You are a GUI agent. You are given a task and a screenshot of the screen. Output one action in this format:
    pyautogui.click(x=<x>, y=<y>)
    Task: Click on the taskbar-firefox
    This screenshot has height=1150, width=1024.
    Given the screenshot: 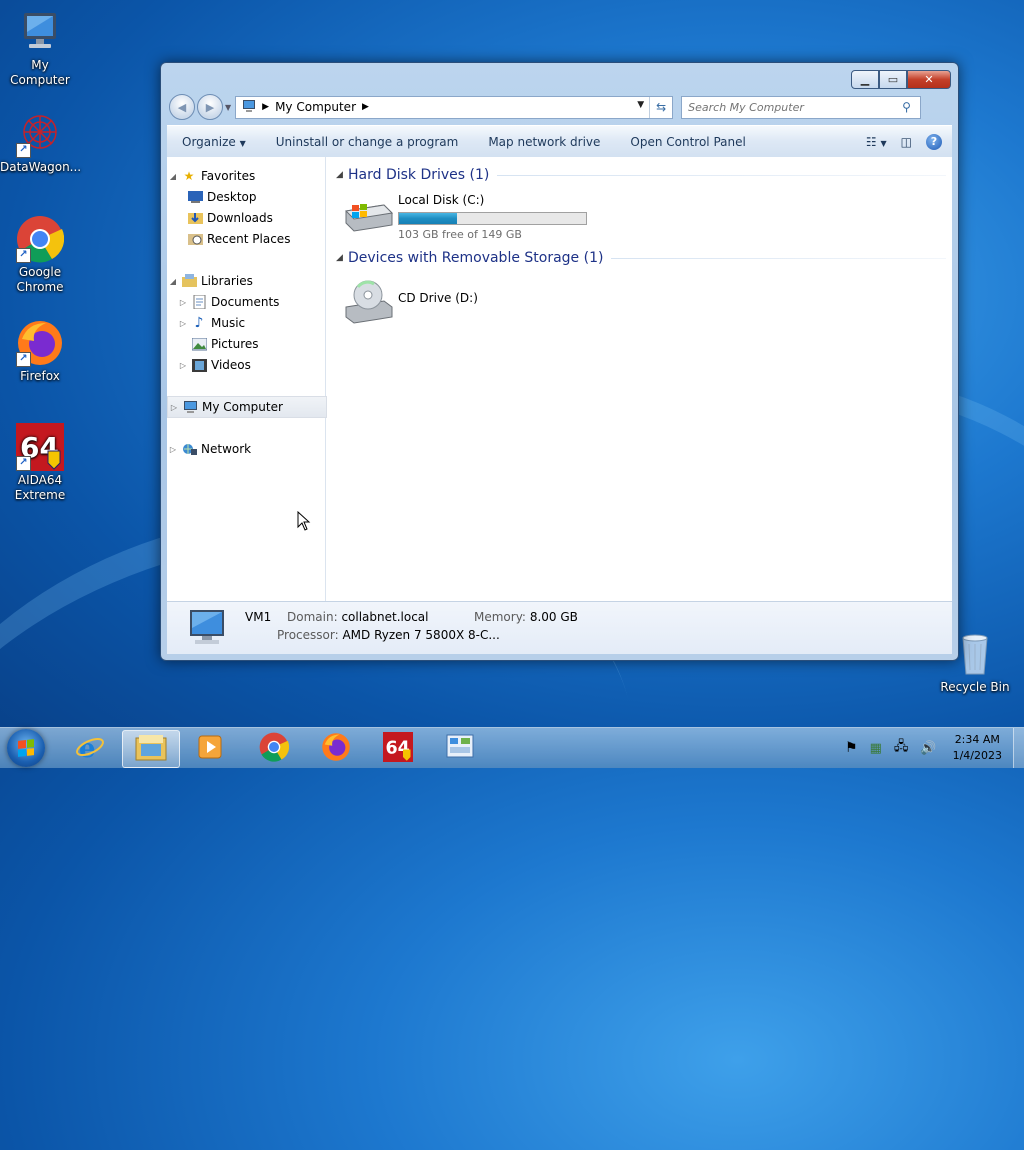 What is the action you would take?
    pyautogui.click(x=336, y=748)
    